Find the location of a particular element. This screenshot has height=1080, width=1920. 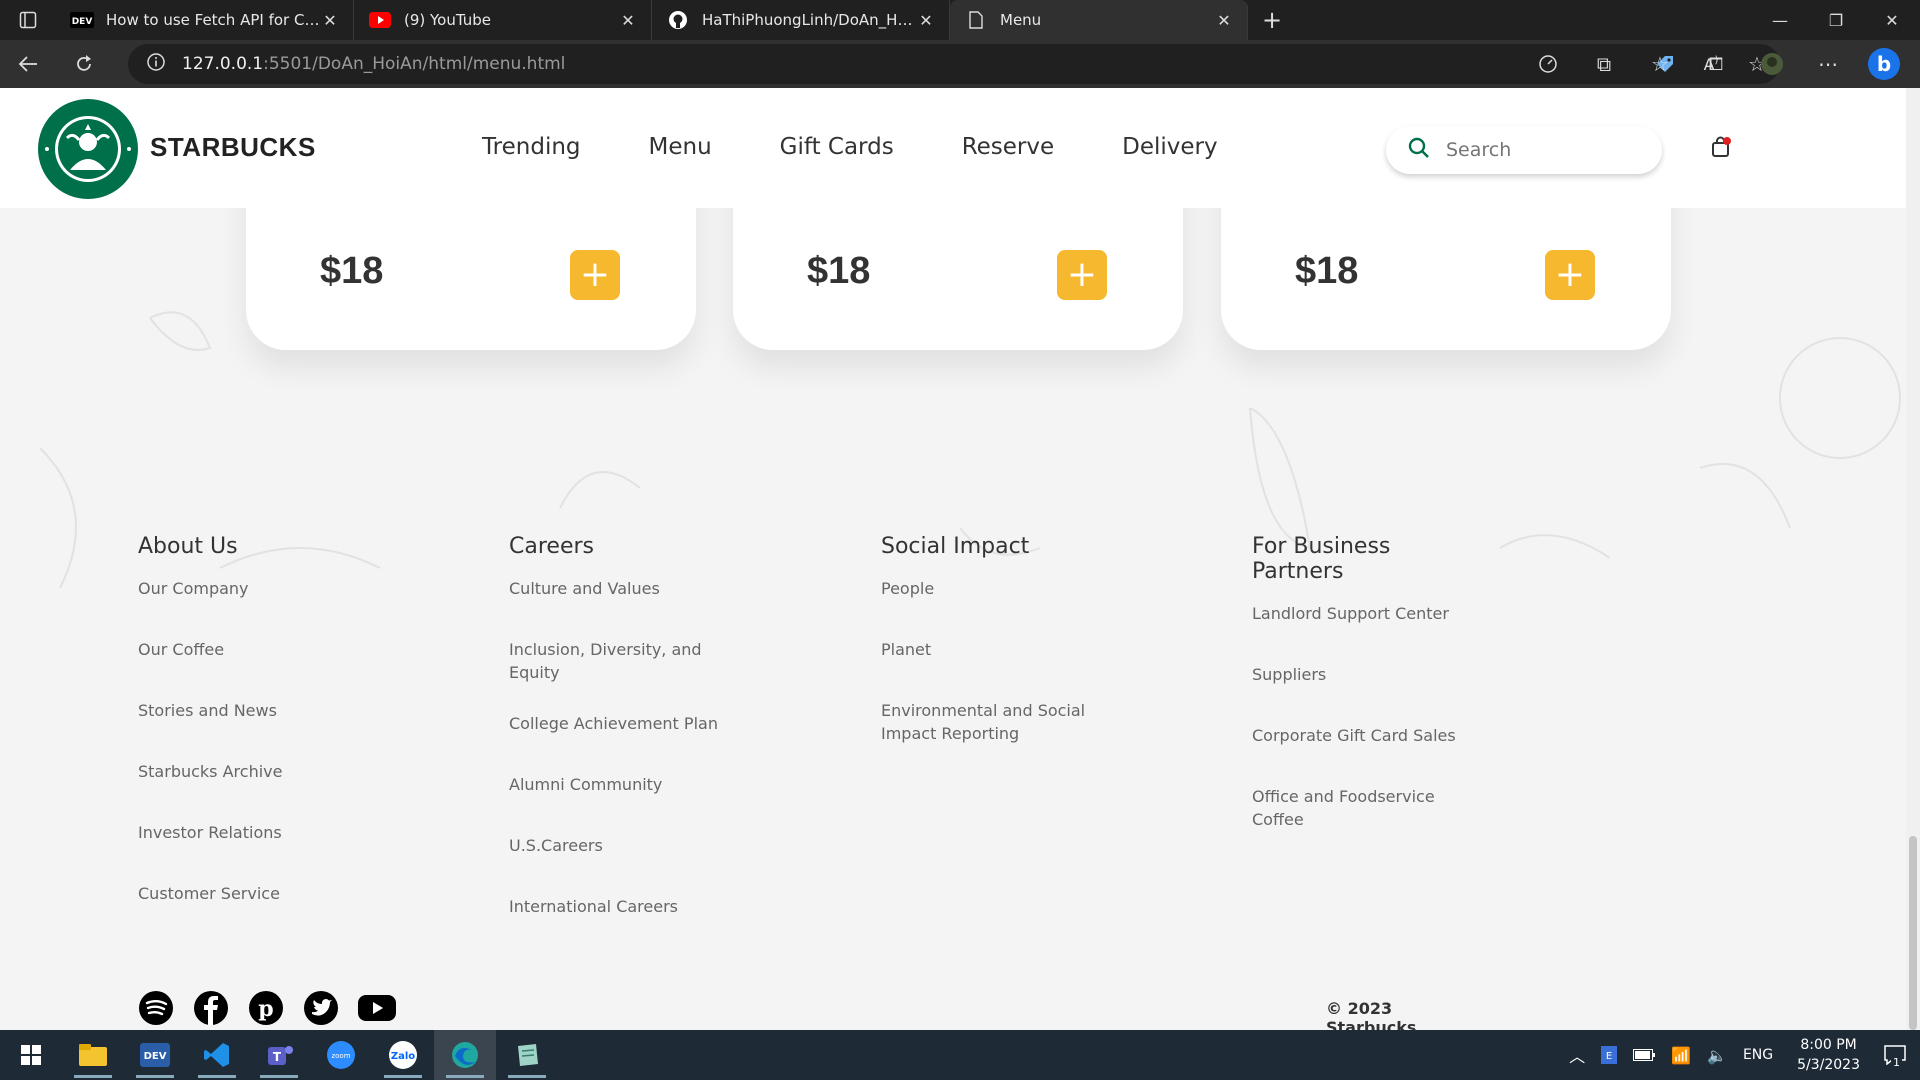

clock: 8:00 PM 5/3/2023 is located at coordinates (1828, 1055).